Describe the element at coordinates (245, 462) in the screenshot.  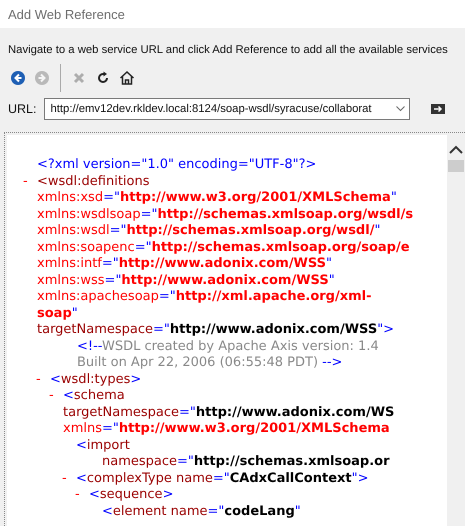
I see `xml-line: namespace="http://schemas.xmlsoap.or` at that location.